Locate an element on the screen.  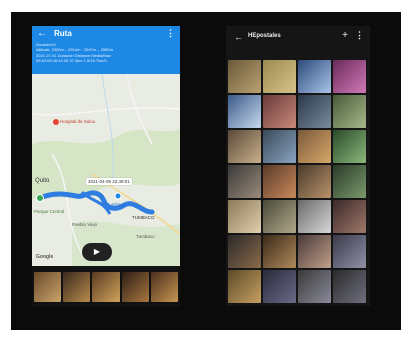
gallery-title: HEpostales is located at coordinates (264, 36).